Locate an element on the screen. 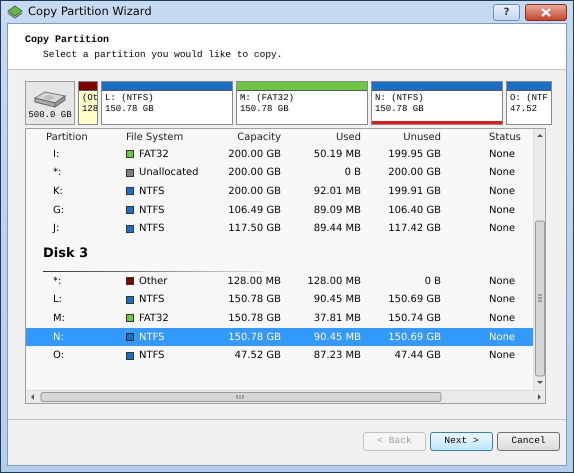 The image size is (574, 473). disk-heading: Disk 3 is located at coordinates (65, 253).